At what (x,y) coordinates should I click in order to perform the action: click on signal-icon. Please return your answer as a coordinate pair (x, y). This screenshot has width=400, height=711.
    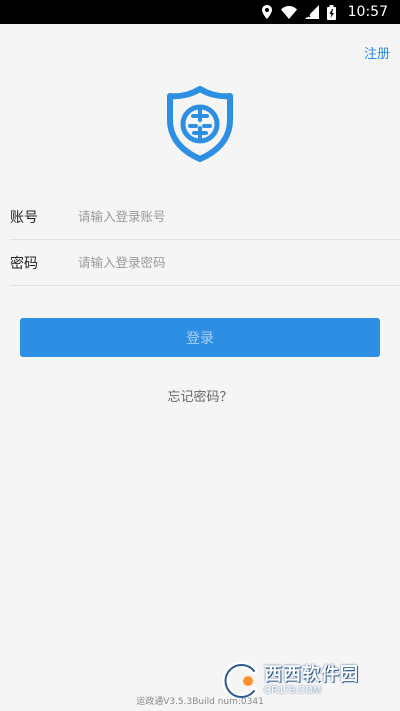
    Looking at the image, I should click on (311, 12).